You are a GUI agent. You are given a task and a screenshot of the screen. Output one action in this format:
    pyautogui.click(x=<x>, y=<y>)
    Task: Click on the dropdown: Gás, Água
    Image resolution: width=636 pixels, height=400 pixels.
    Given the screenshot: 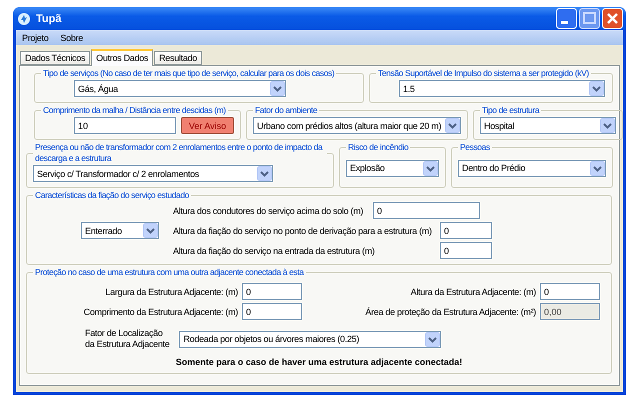 What is the action you would take?
    pyautogui.click(x=180, y=88)
    